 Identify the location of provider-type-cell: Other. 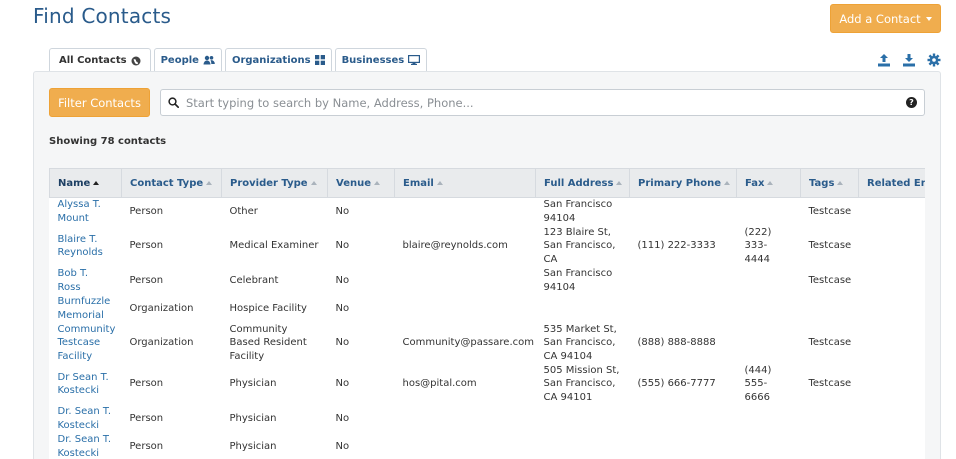
(274, 211).